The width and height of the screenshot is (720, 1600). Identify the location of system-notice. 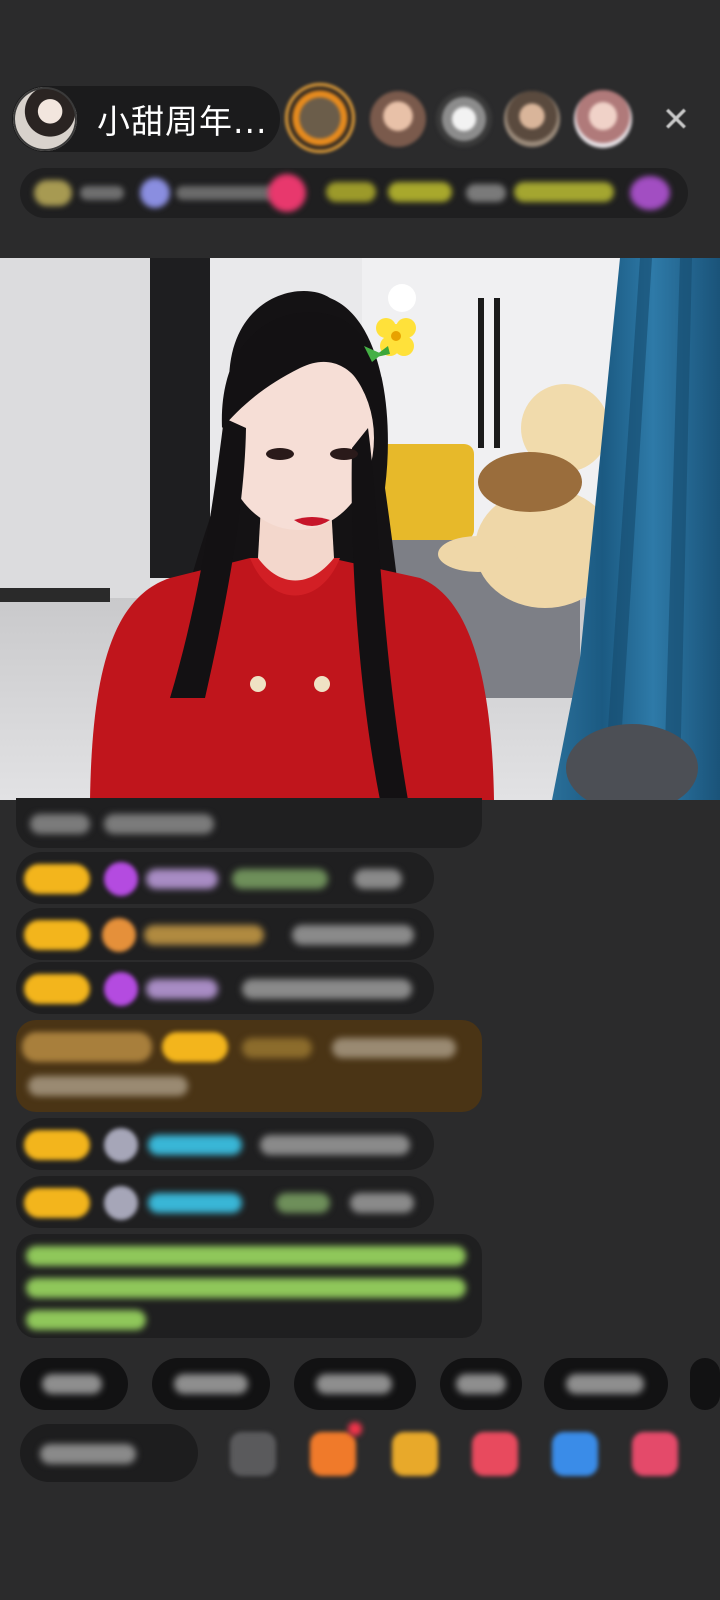
(249, 1286).